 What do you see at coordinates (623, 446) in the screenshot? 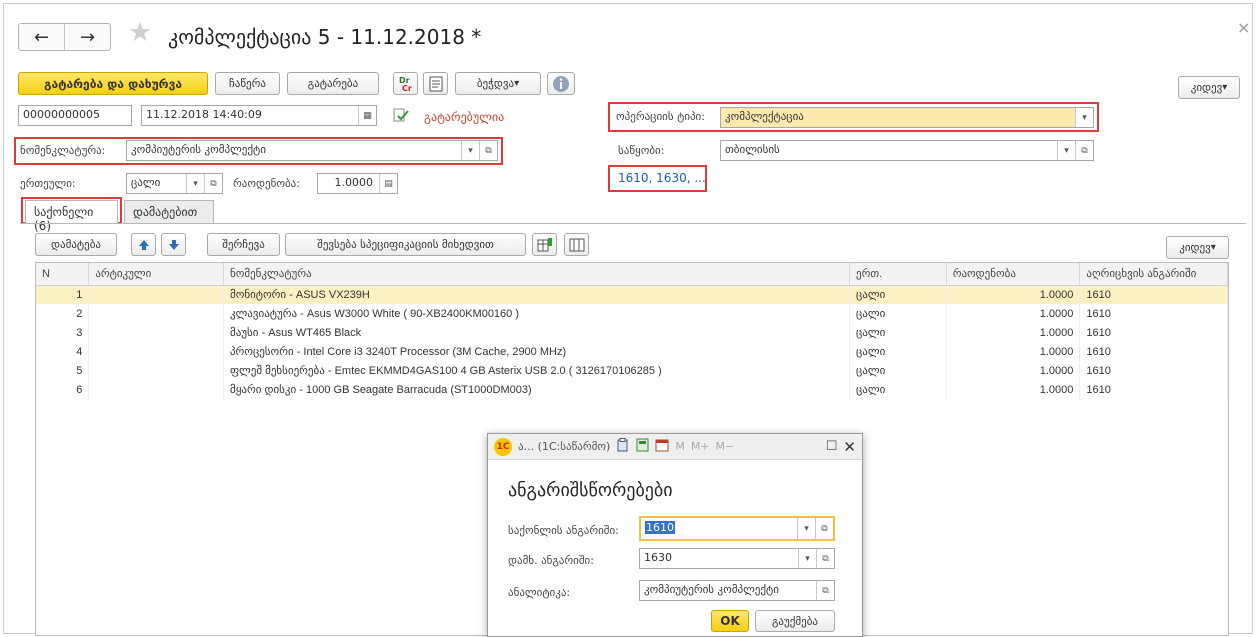
I see `clipboard-icon` at bounding box center [623, 446].